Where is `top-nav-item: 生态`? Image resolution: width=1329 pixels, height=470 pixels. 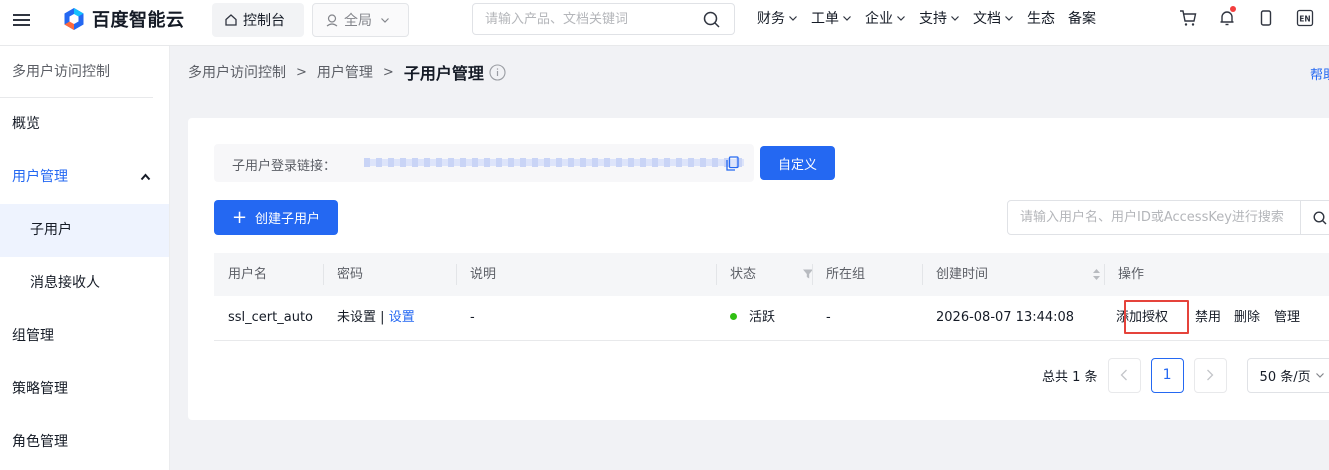 top-nav-item: 生态 is located at coordinates (1041, 18).